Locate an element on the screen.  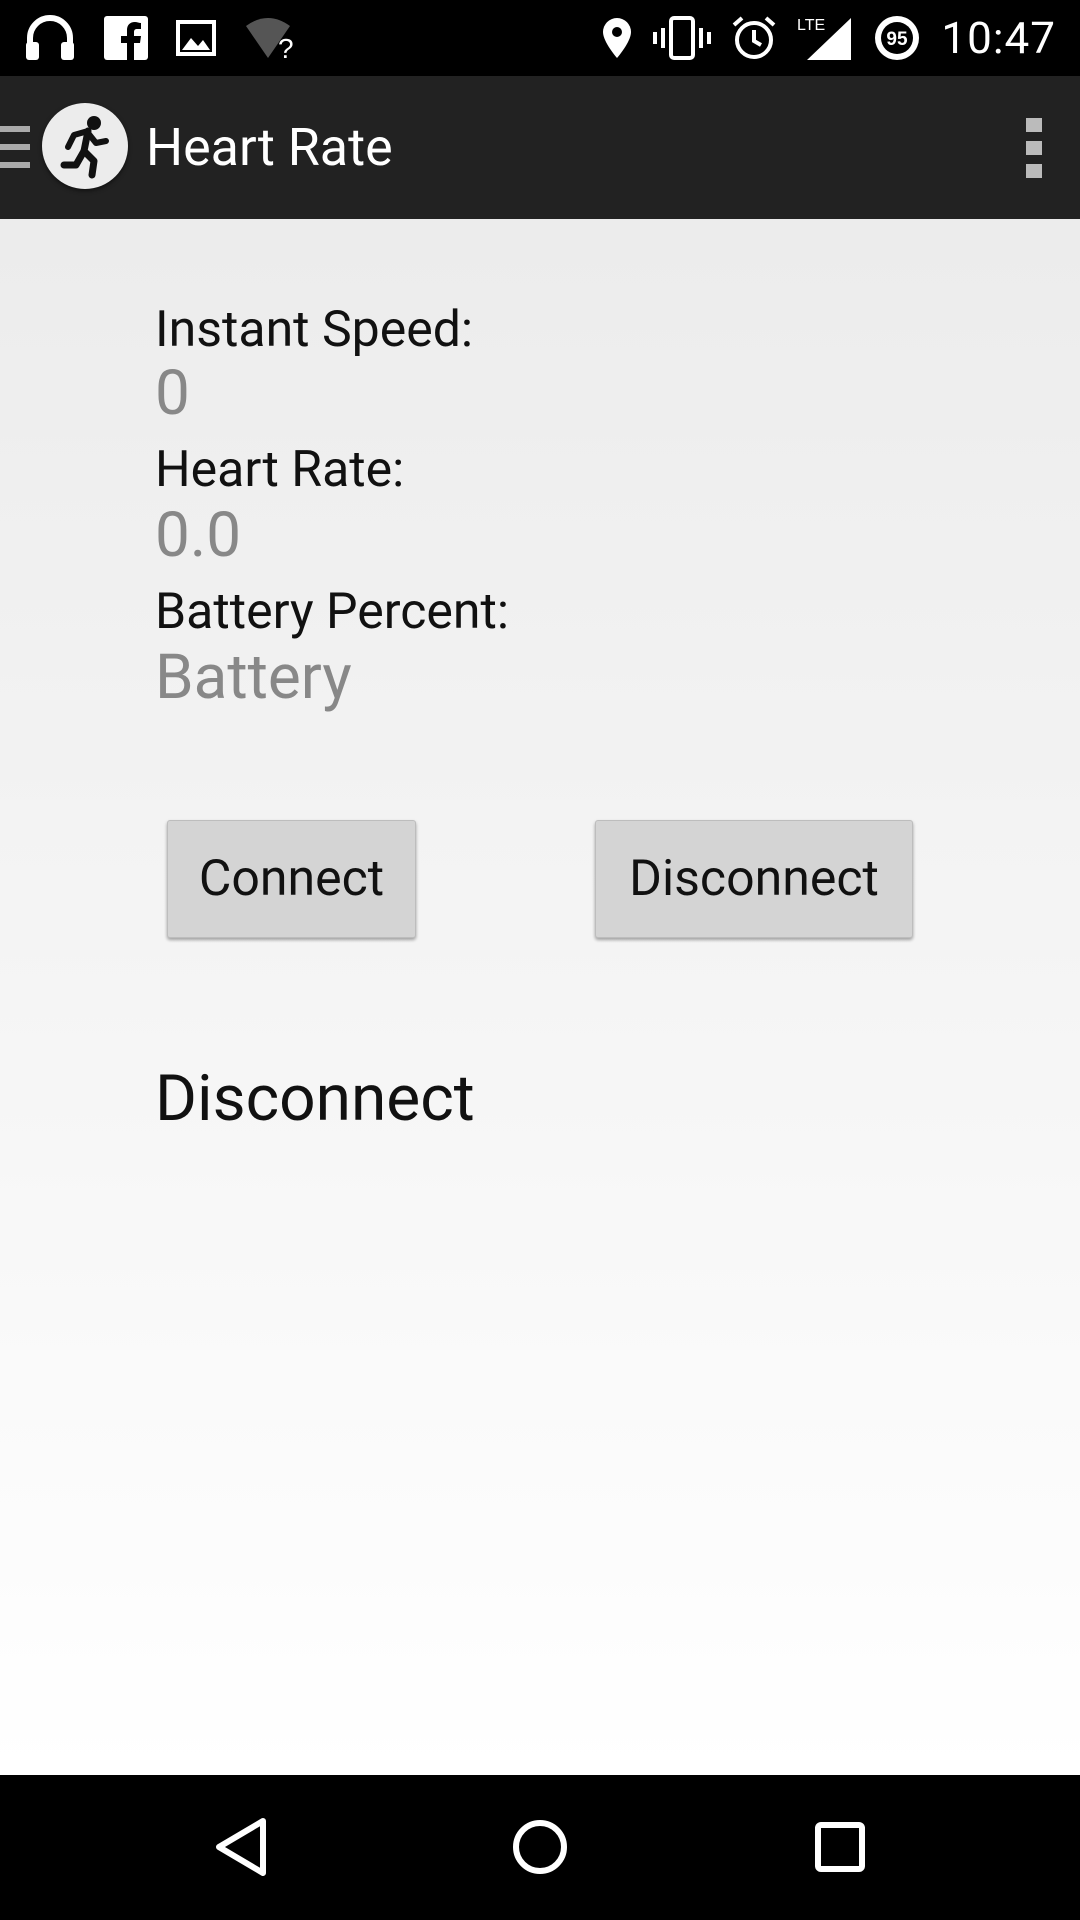
svg-text: LTE is located at coordinates (811, 25).